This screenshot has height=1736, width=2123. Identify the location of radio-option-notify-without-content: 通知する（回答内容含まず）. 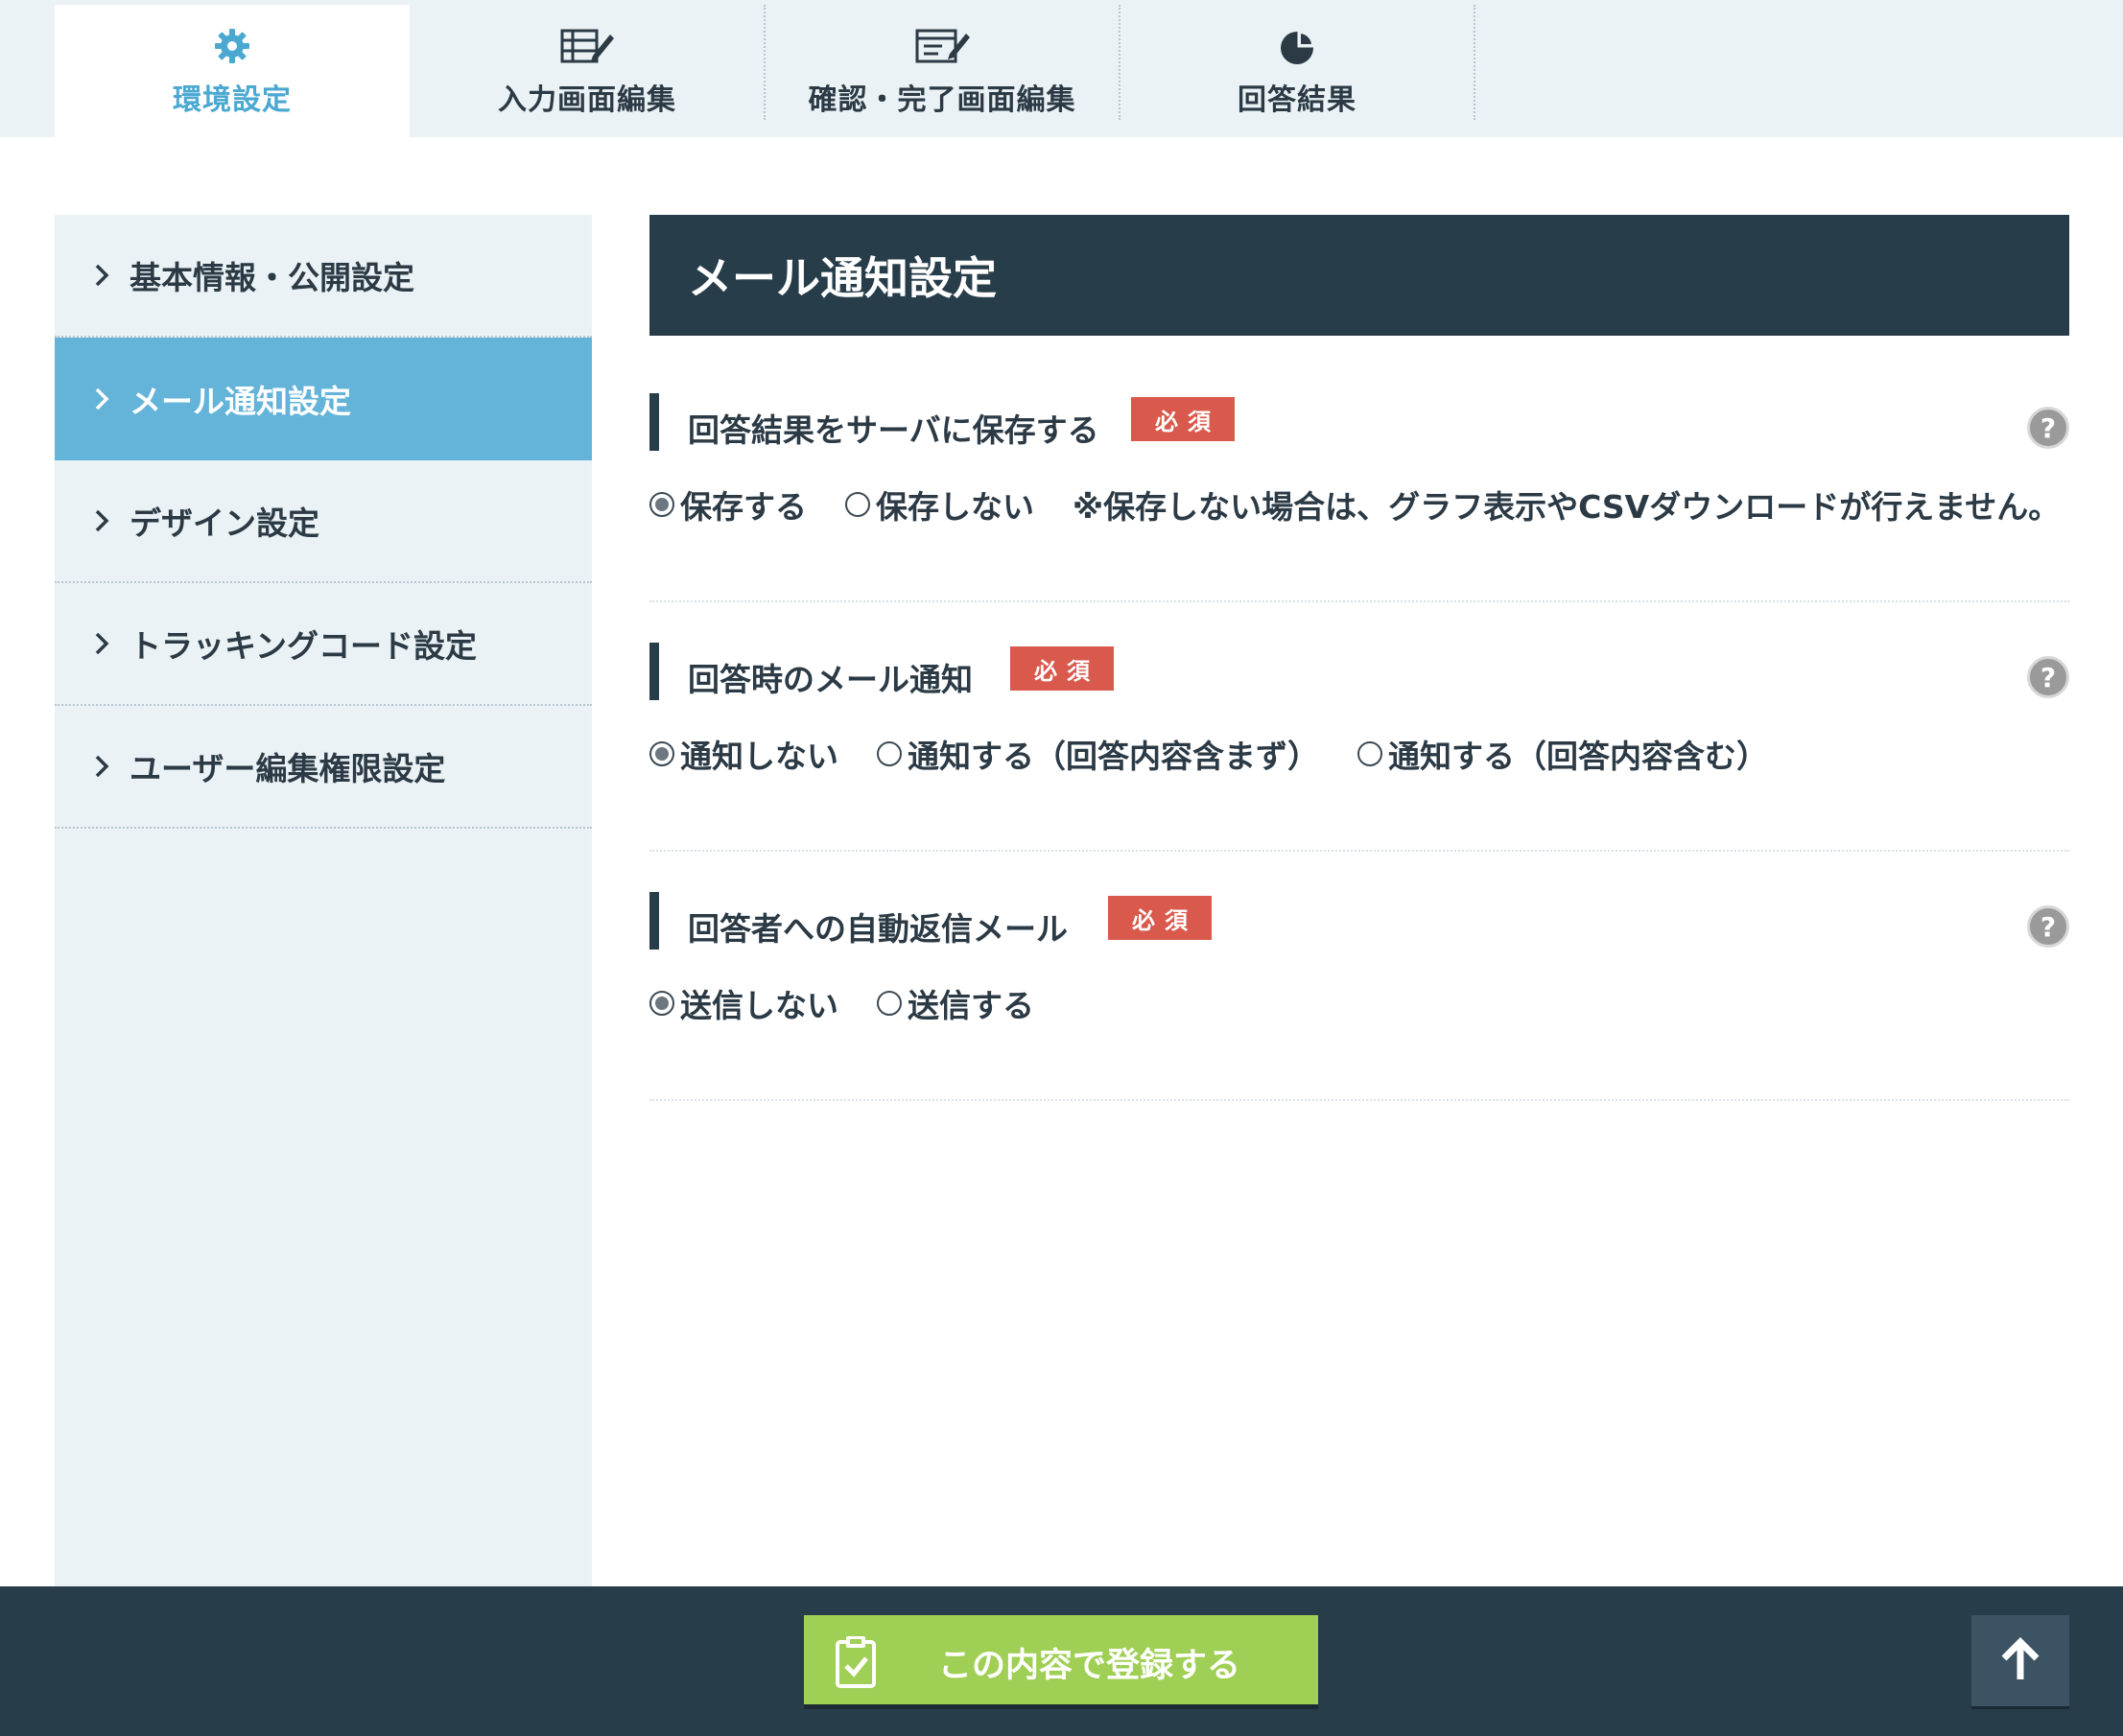
(1098, 754).